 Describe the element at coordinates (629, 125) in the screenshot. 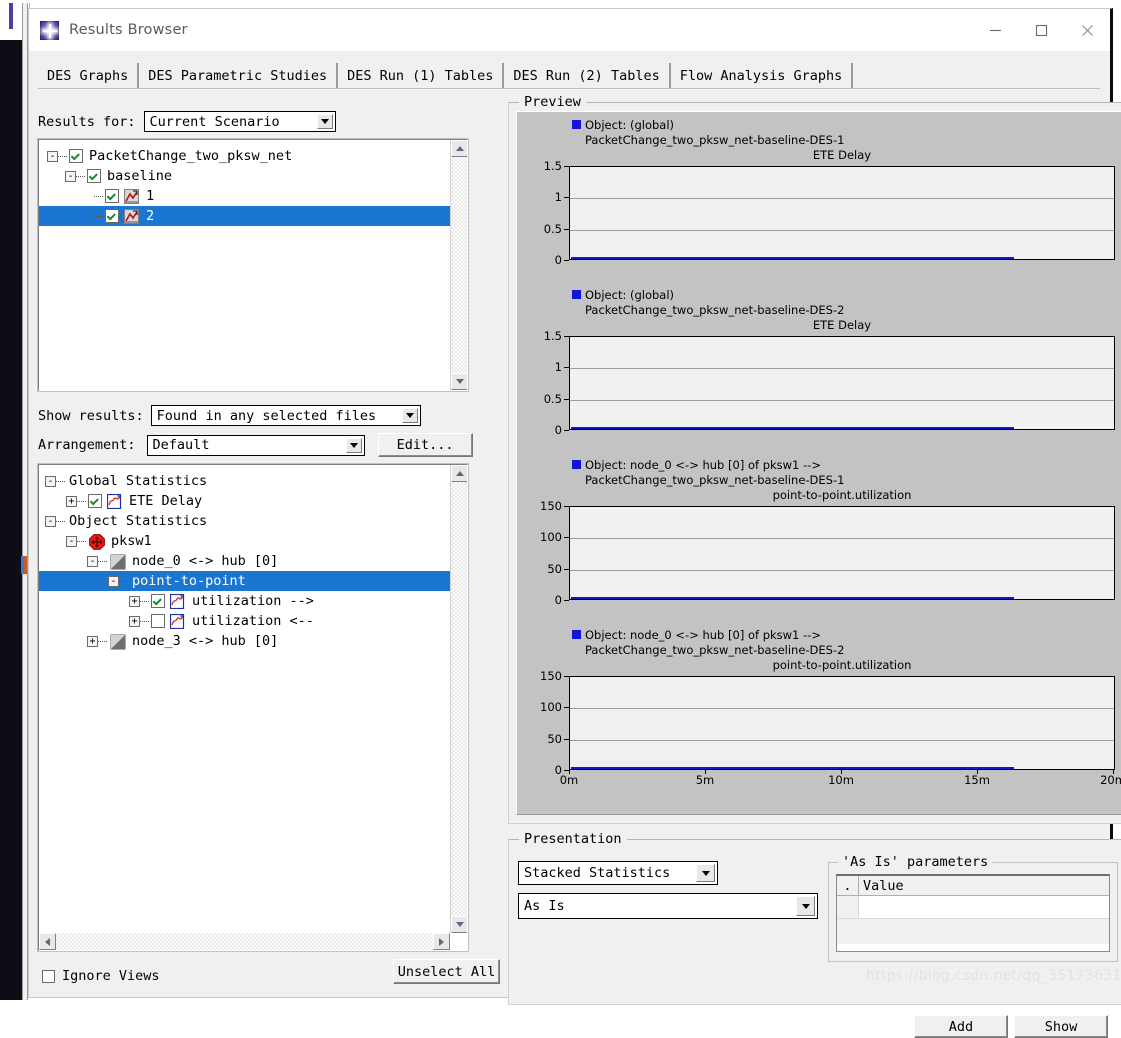

I see `legend-object-label: Object: (global)` at that location.